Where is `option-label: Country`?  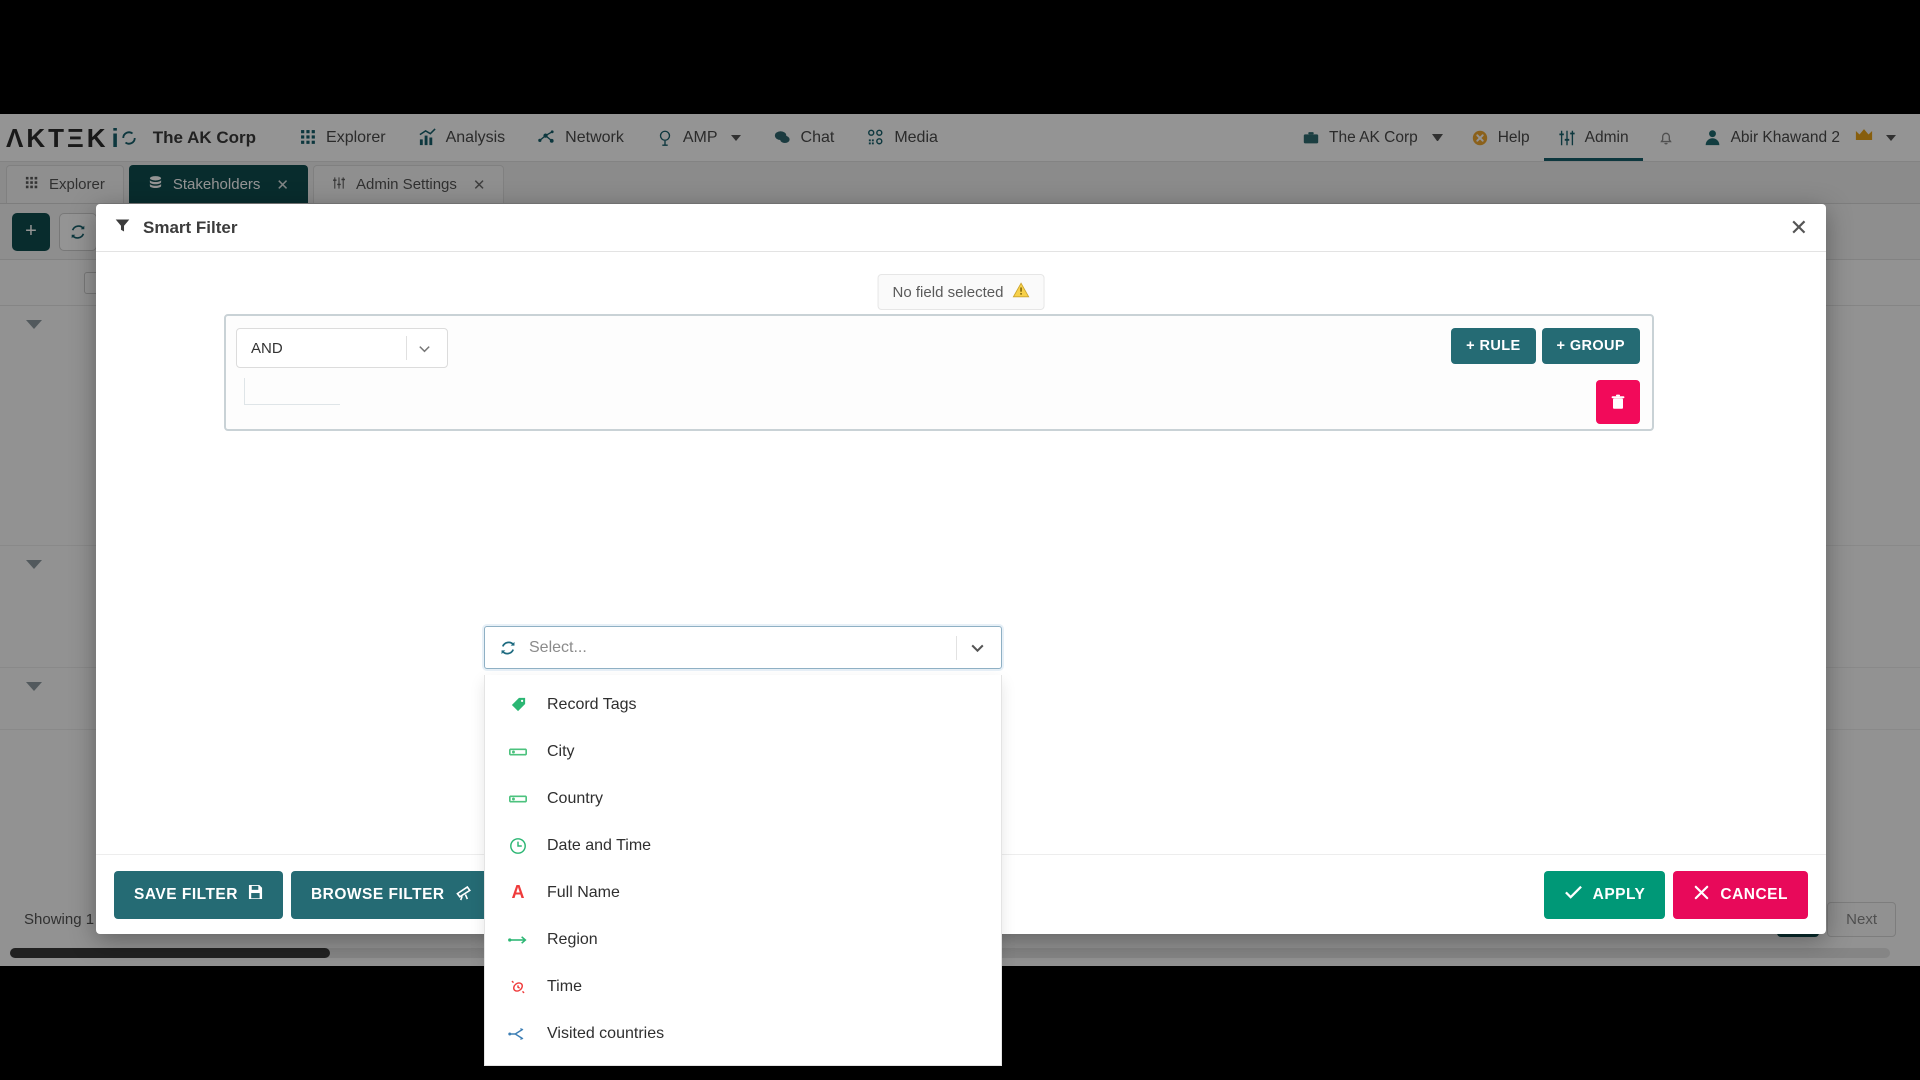
option-label: Country is located at coordinates (575, 798).